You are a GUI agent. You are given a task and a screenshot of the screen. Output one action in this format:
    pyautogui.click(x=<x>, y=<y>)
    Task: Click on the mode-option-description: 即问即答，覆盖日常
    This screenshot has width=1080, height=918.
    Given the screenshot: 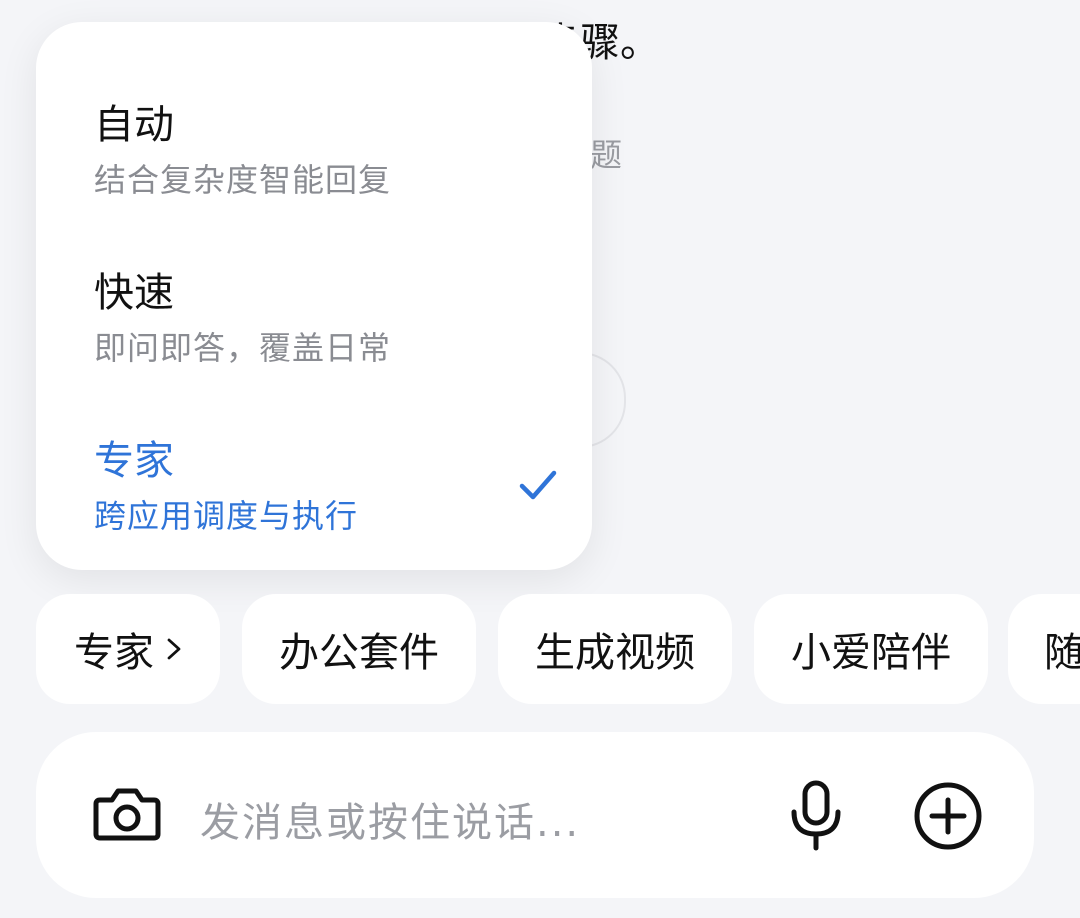 What is the action you would take?
    pyautogui.click(x=243, y=348)
    